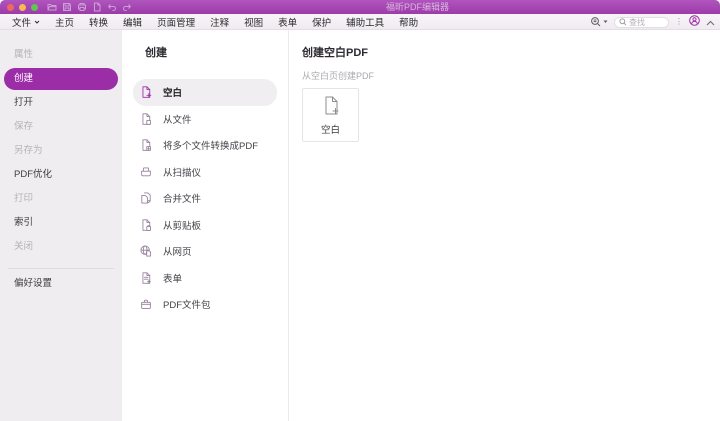 Image resolution: width=720 pixels, height=421 pixels. Describe the element at coordinates (146, 172) in the screenshot. I see `from-scanner-icon` at that location.